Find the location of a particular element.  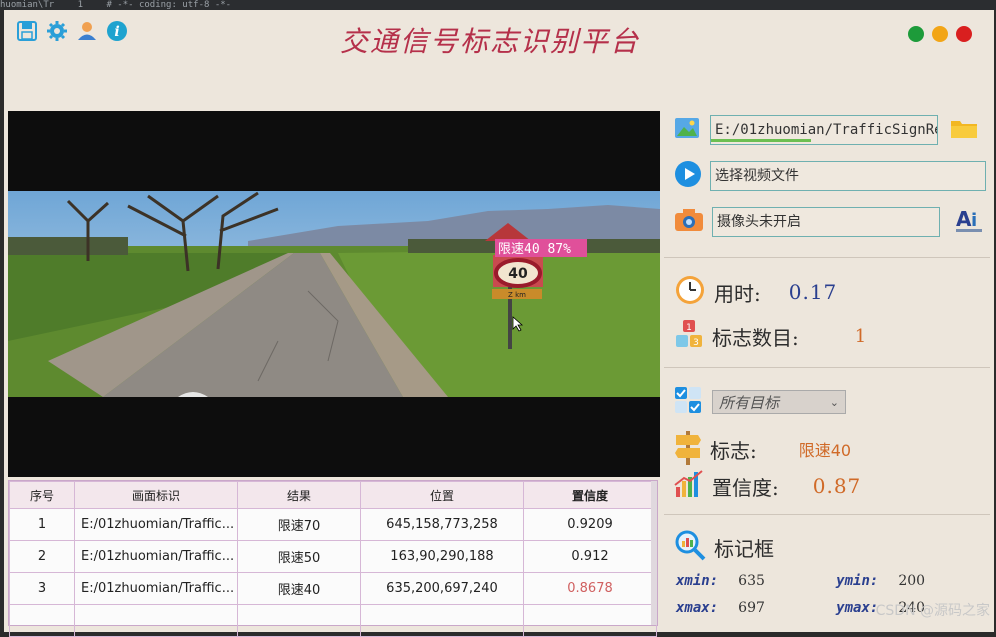

xmin-value: 635 is located at coordinates (751, 581).